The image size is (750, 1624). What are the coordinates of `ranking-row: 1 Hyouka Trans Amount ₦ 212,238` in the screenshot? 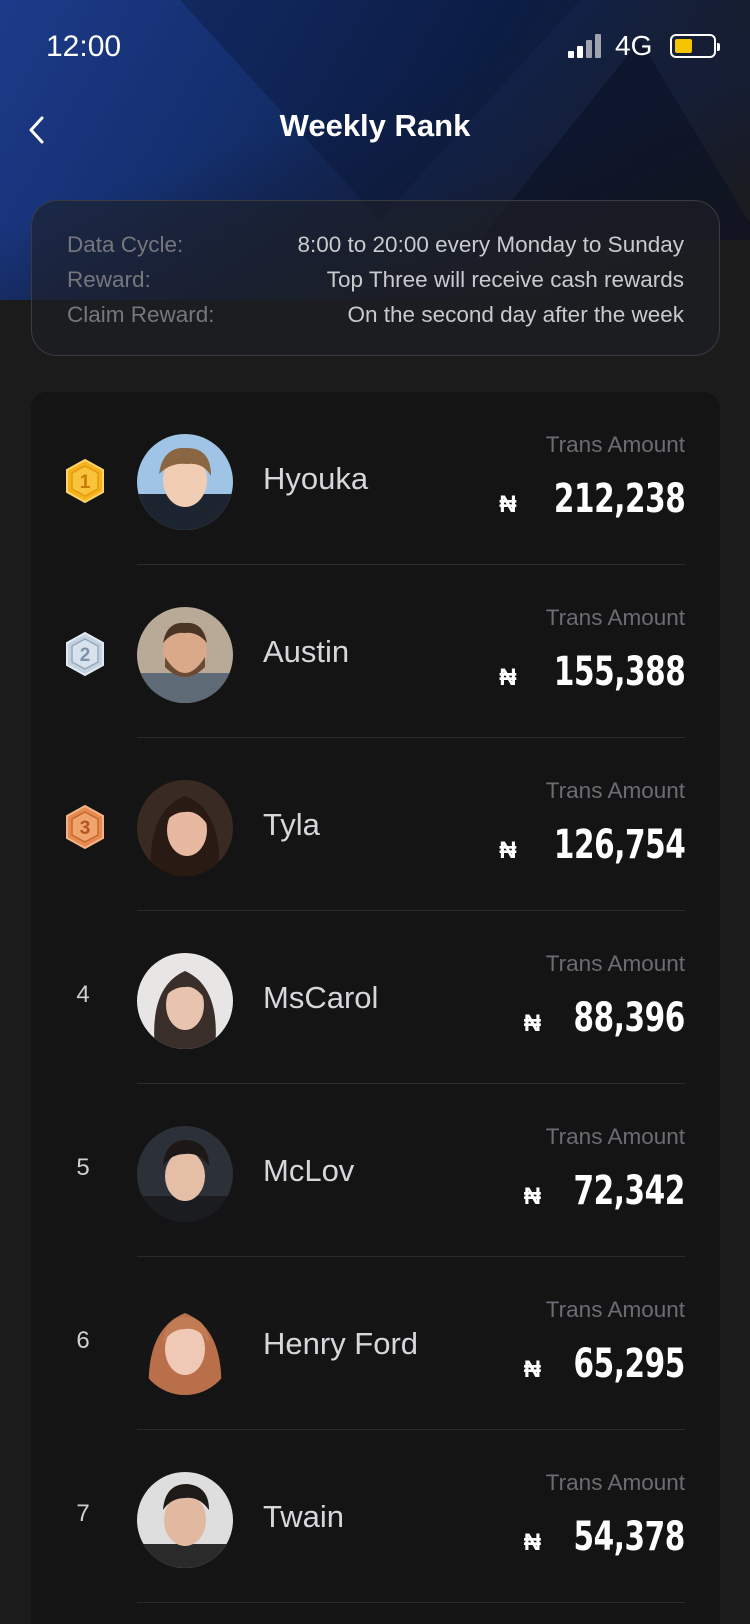 It's located at (375, 478).